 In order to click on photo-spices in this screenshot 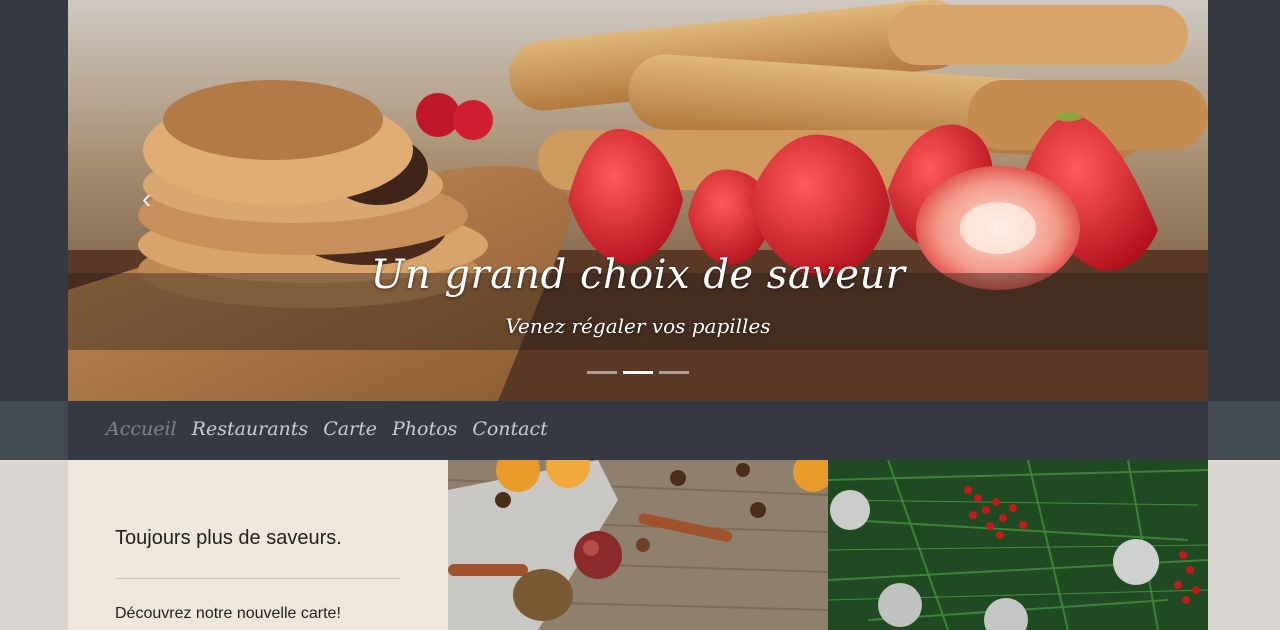, I will do `click(638, 545)`.